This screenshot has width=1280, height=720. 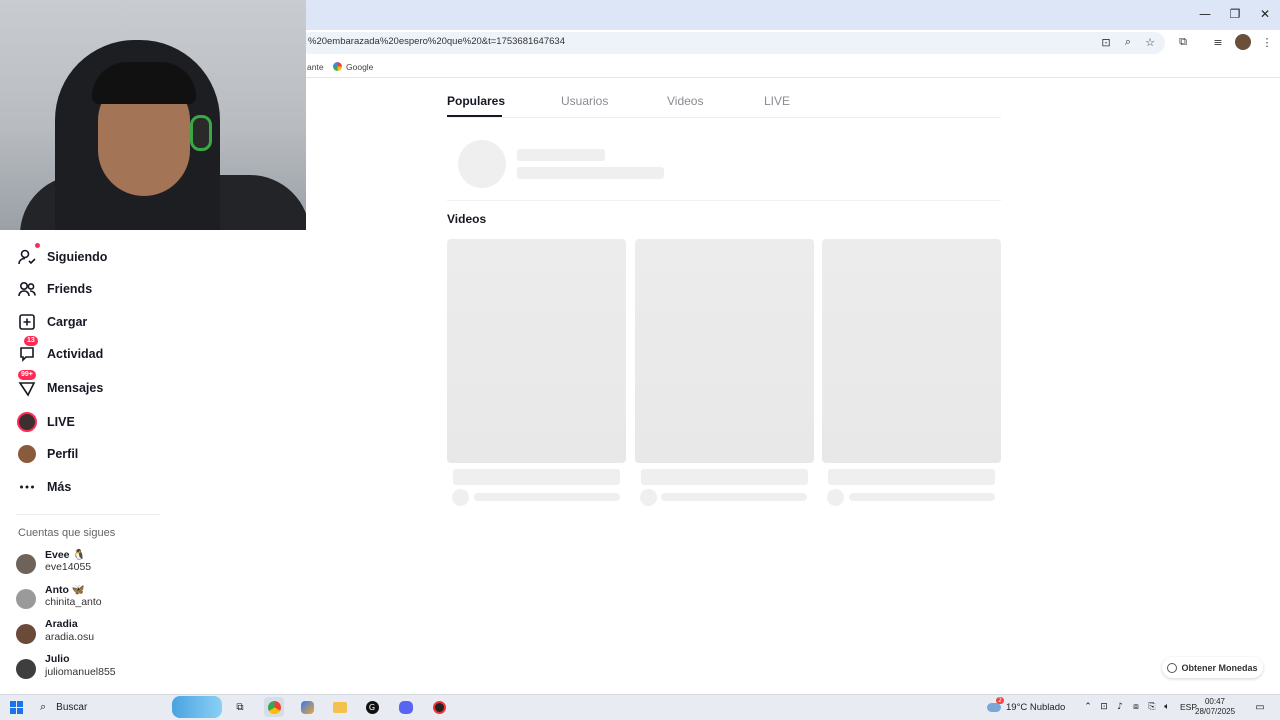 I want to click on bookmark-star-icon: ☆, so click(x=1150, y=42).